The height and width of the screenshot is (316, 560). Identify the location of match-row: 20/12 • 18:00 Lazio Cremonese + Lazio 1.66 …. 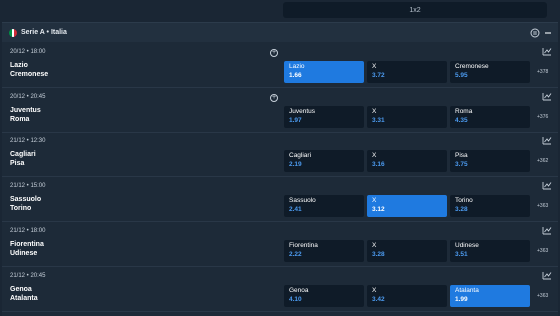
(280, 65).